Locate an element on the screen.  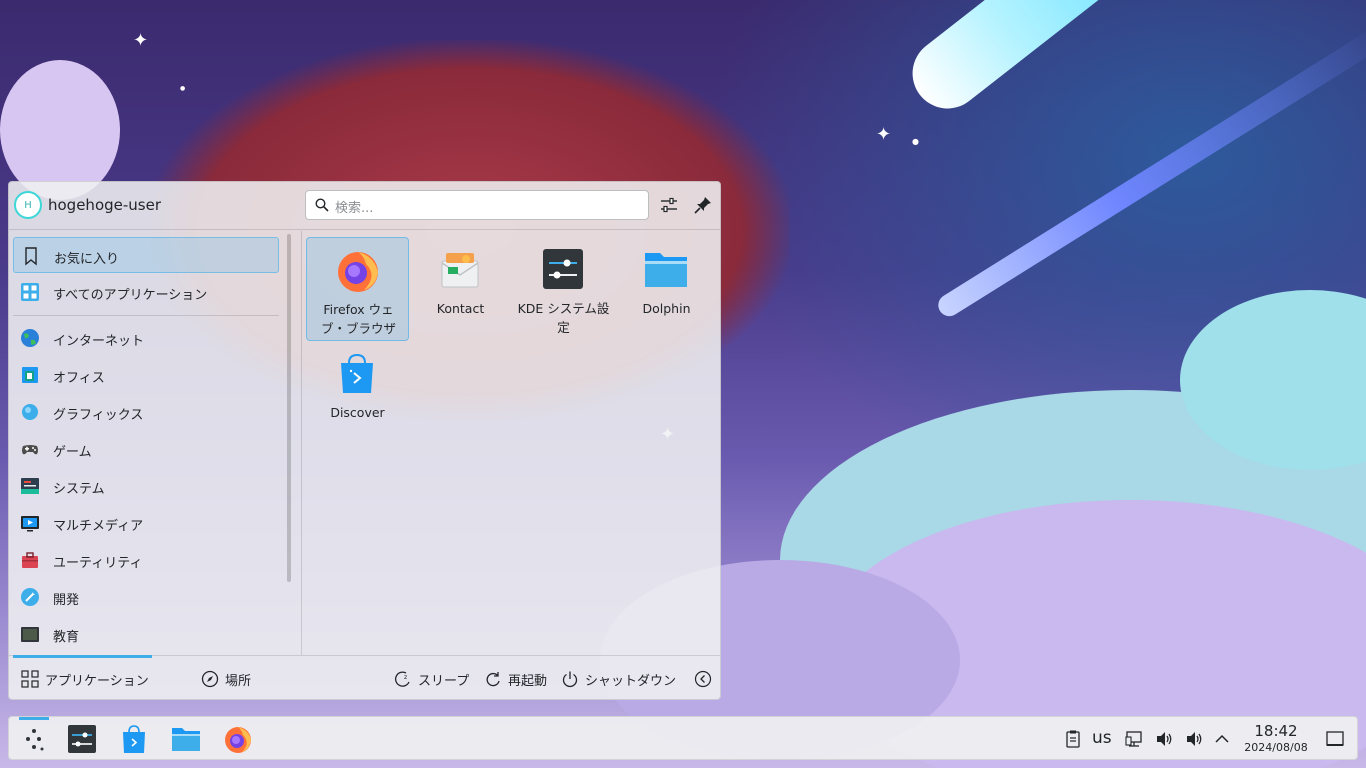
sidebar-item-multimedia: マルチメディア is located at coordinates (146, 523).